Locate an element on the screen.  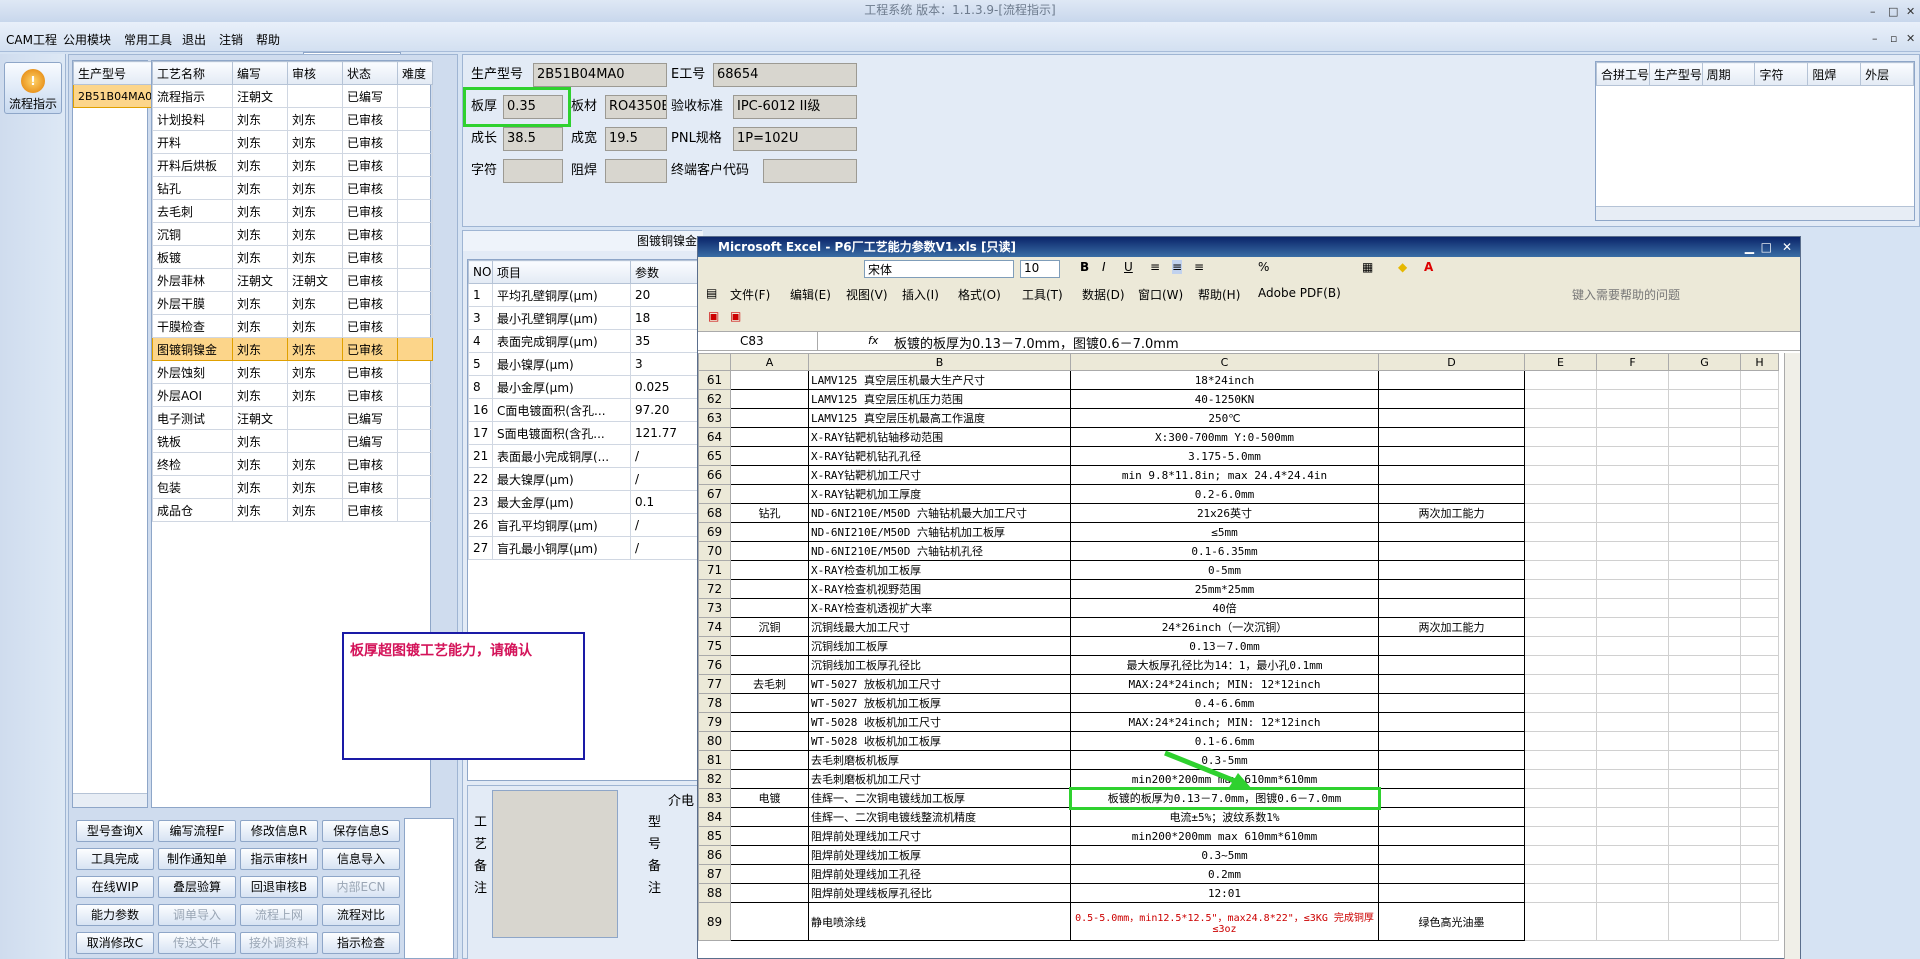
mdi-restore-icon: ▫ is located at coordinates (1893, 38).